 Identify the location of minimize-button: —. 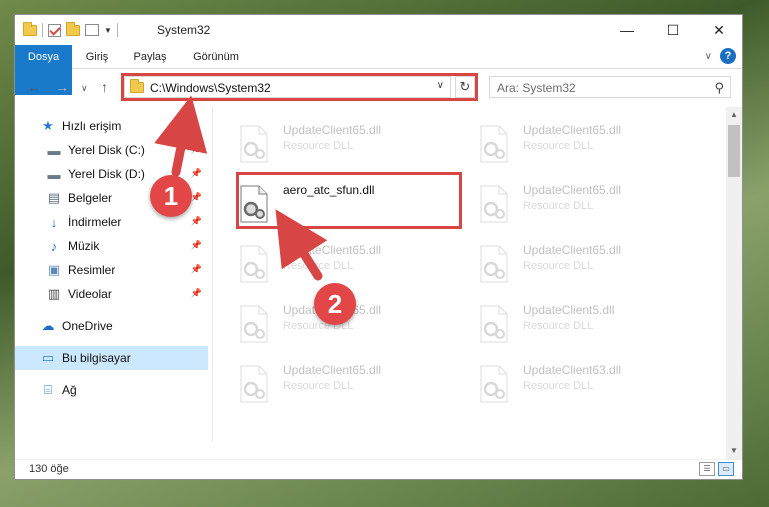
(627, 30).